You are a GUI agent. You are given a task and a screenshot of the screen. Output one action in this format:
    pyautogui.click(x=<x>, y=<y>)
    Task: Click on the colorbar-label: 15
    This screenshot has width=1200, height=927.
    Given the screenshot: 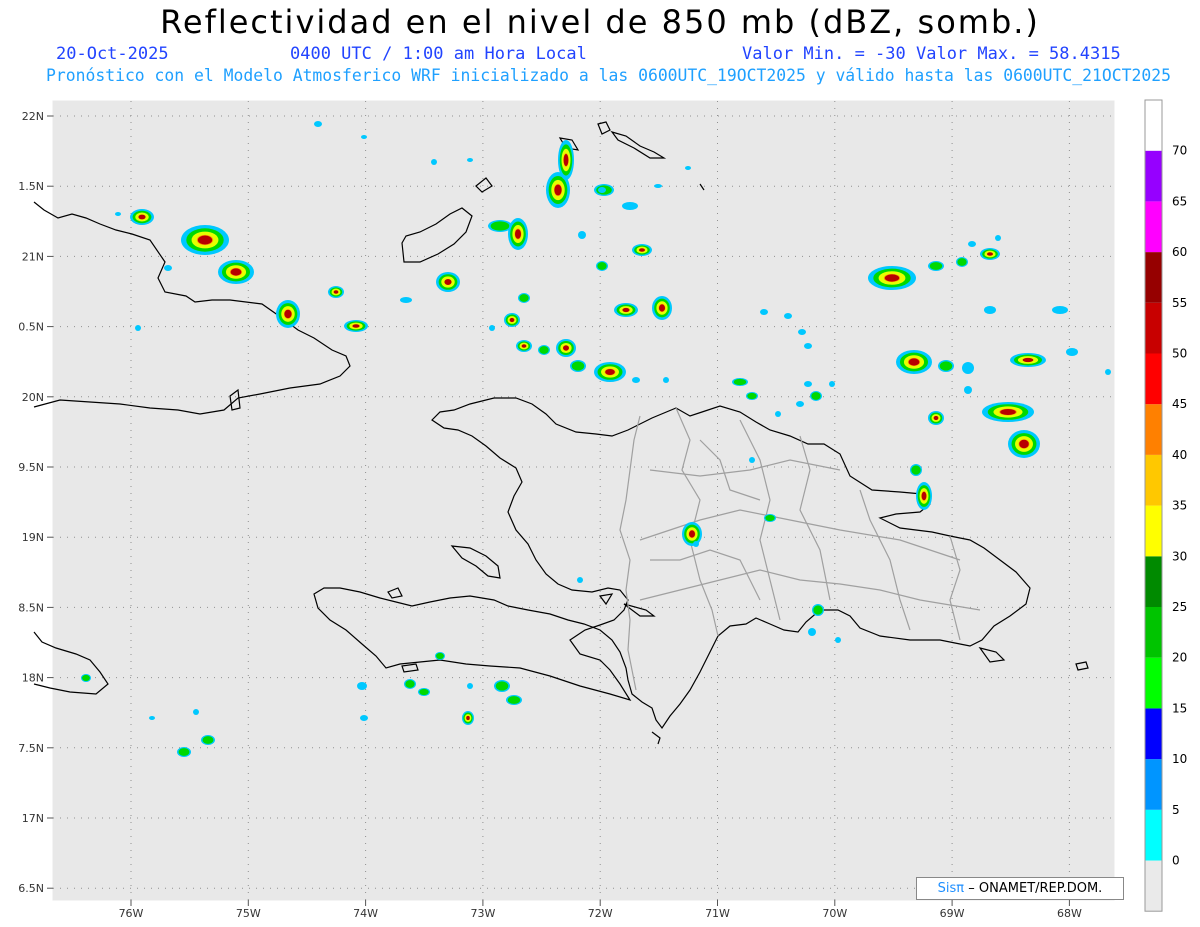 What is the action you would take?
    pyautogui.click(x=1179, y=708)
    